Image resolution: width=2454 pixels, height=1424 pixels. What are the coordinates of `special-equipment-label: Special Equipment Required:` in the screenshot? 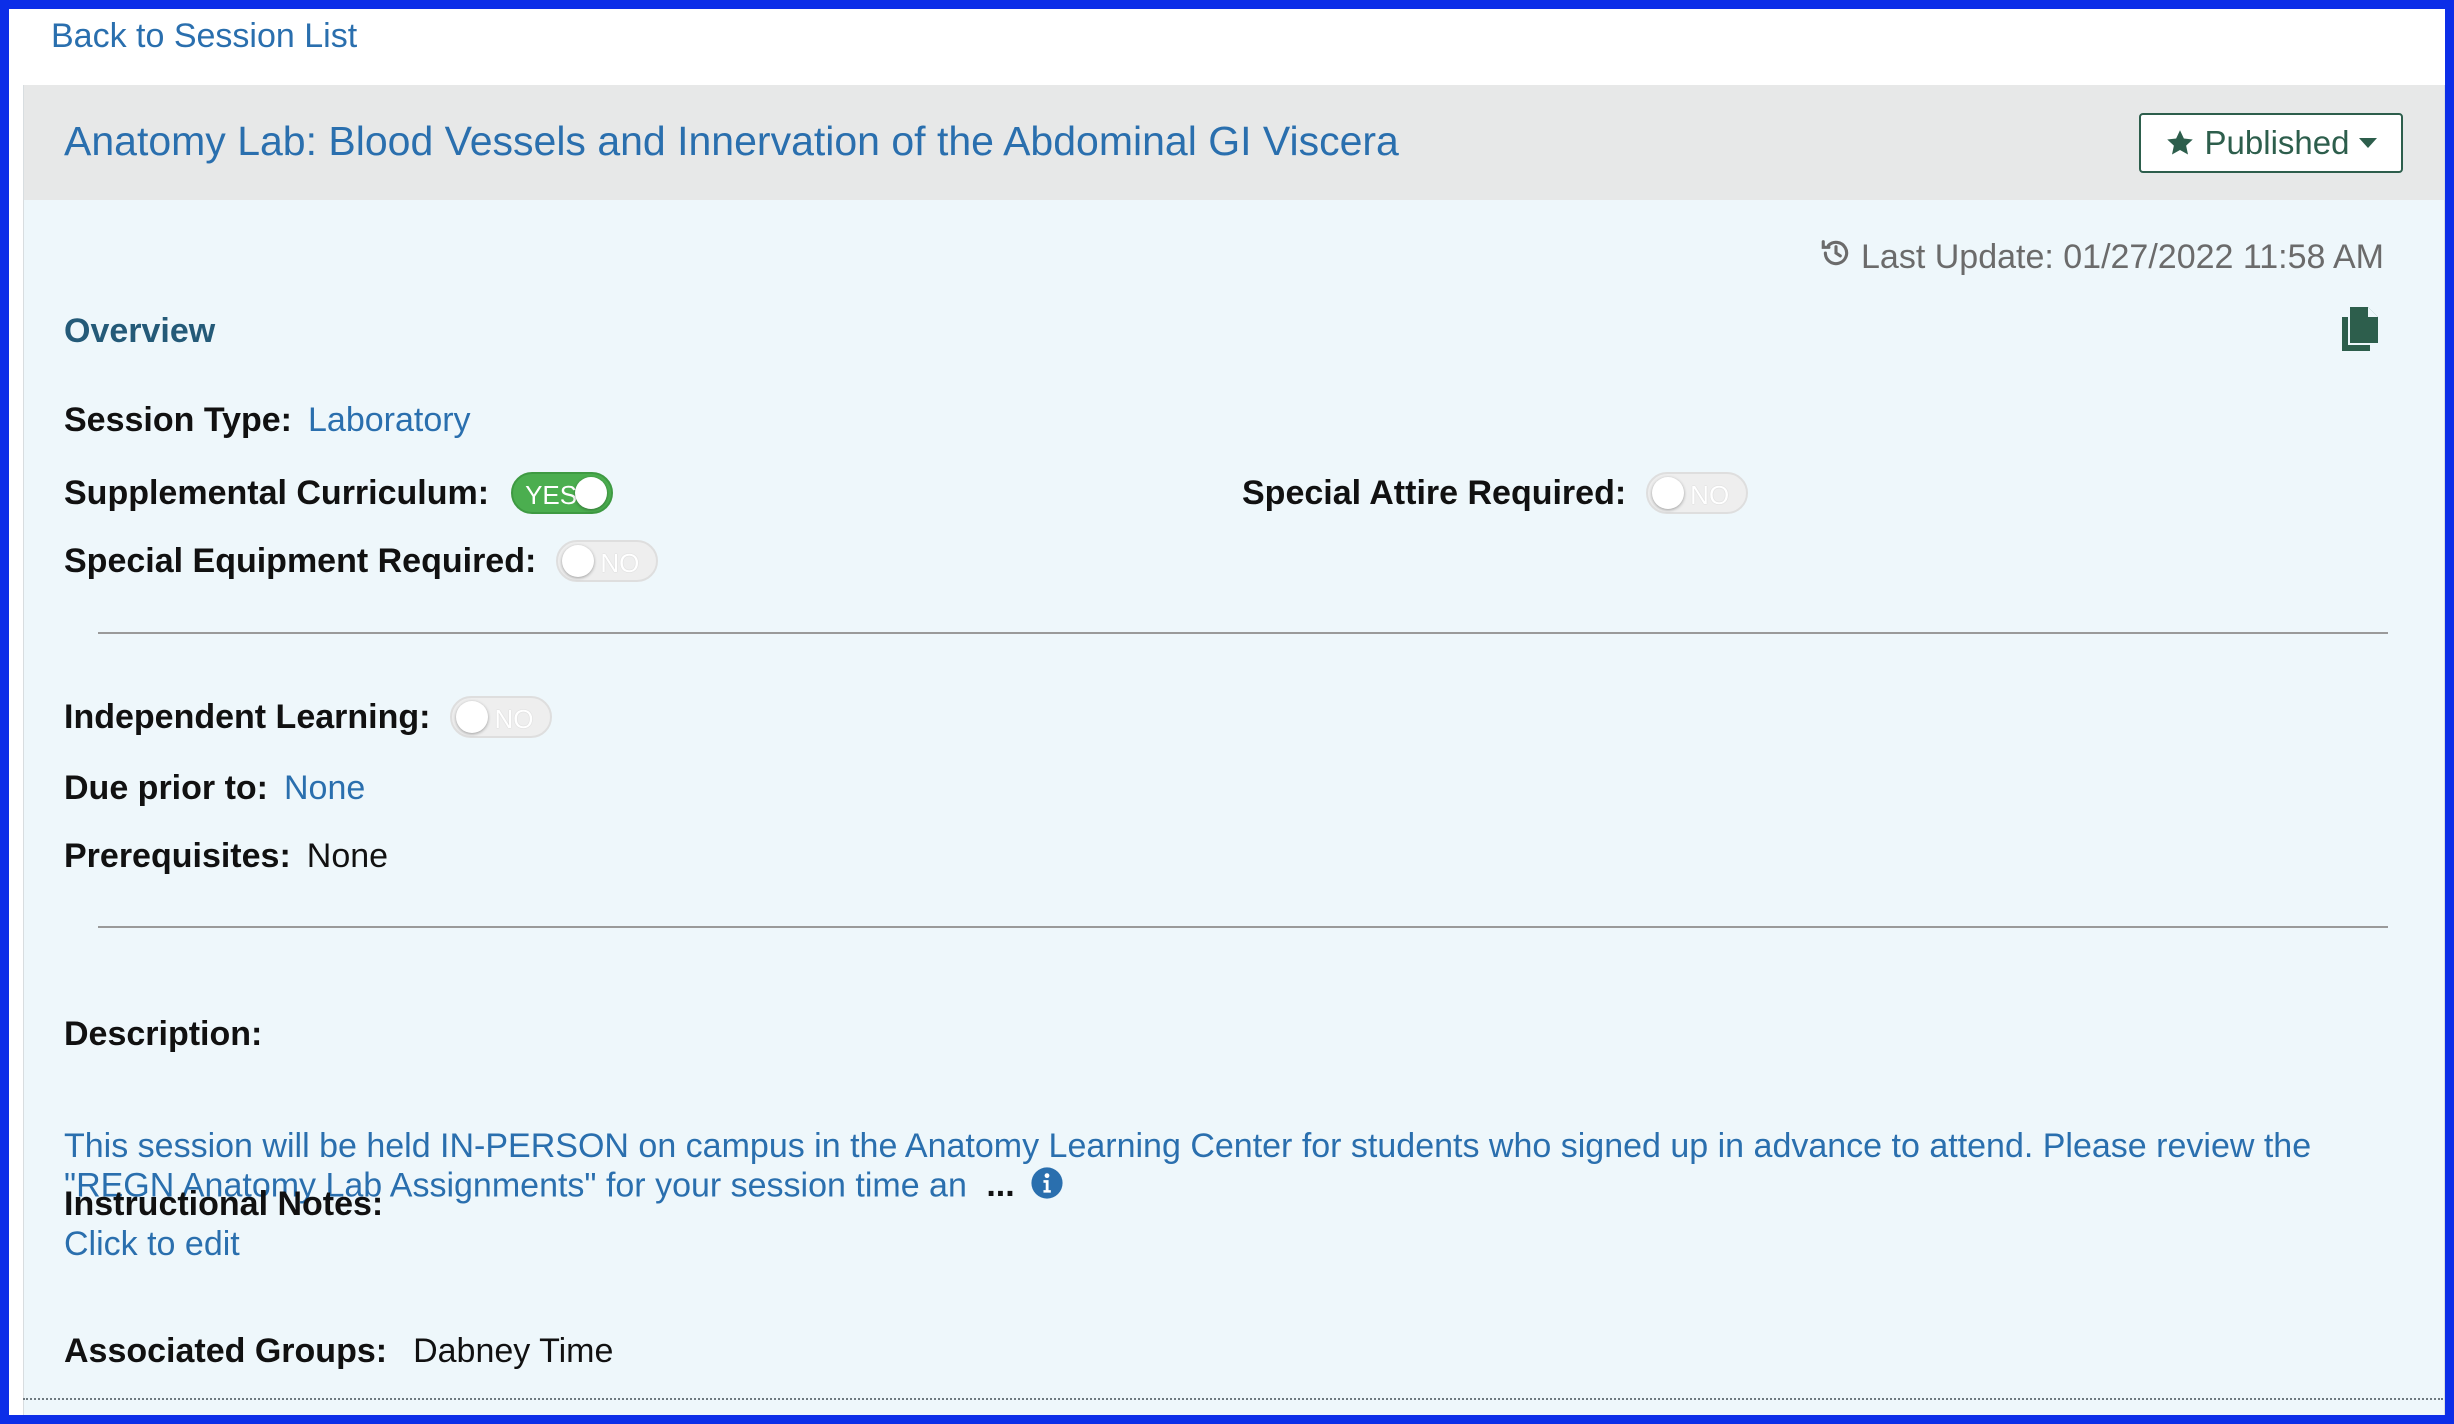 It's located at (300, 560).